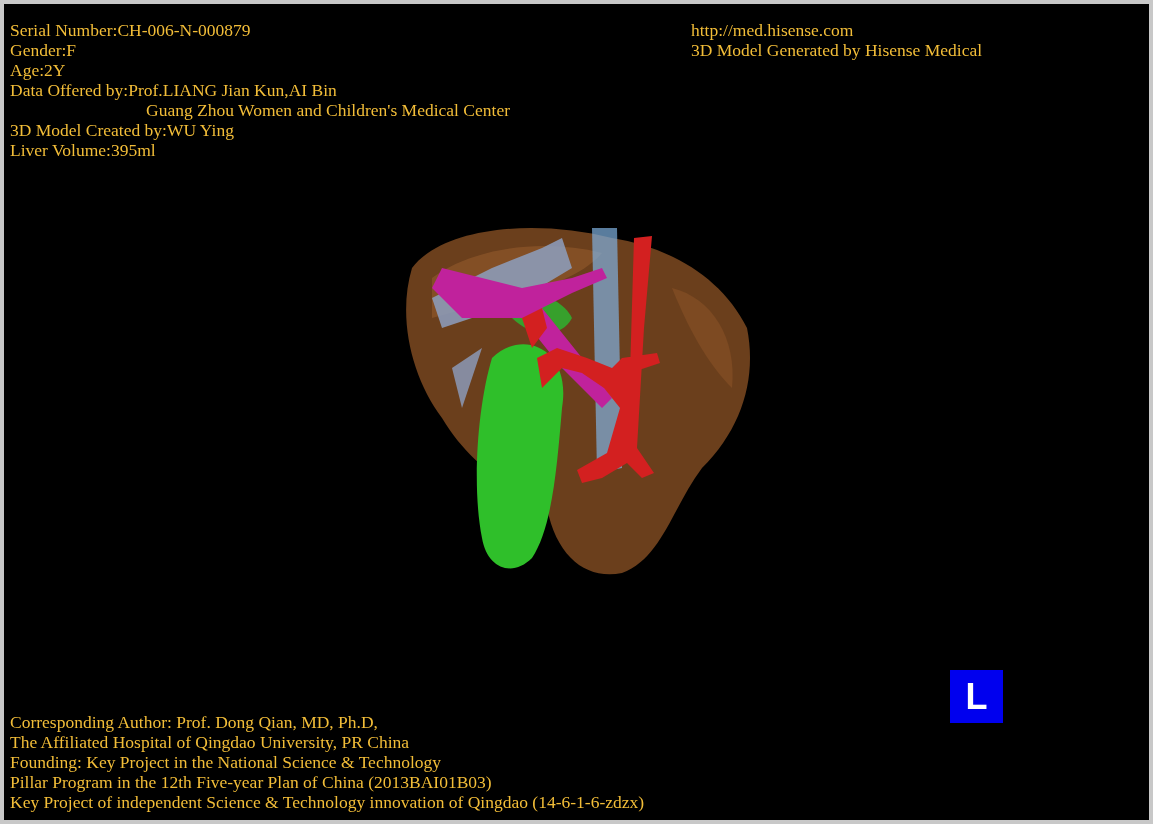  Describe the element at coordinates (38, 70) in the screenshot. I see `info-text: Age:2Y` at that location.